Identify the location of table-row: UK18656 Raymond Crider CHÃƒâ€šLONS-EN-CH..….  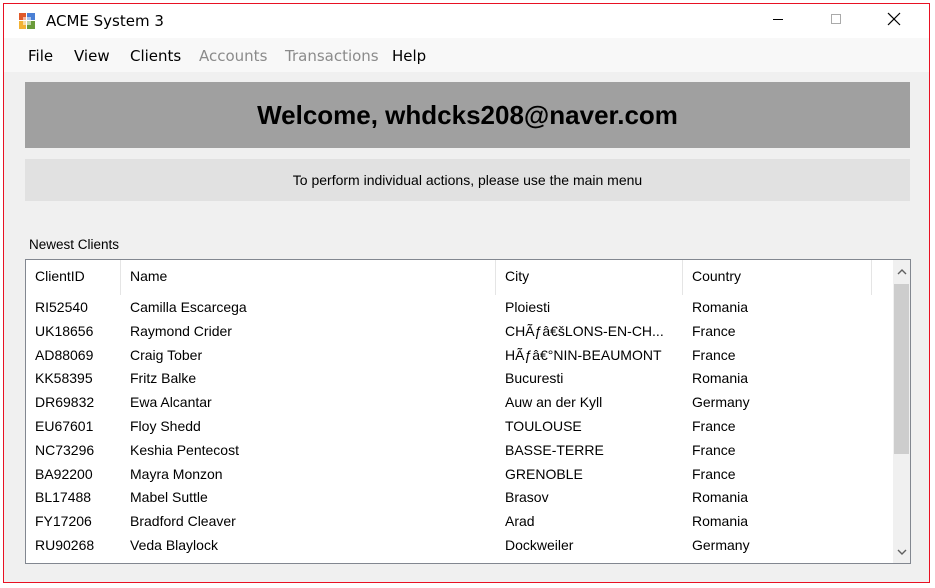
(457, 332).